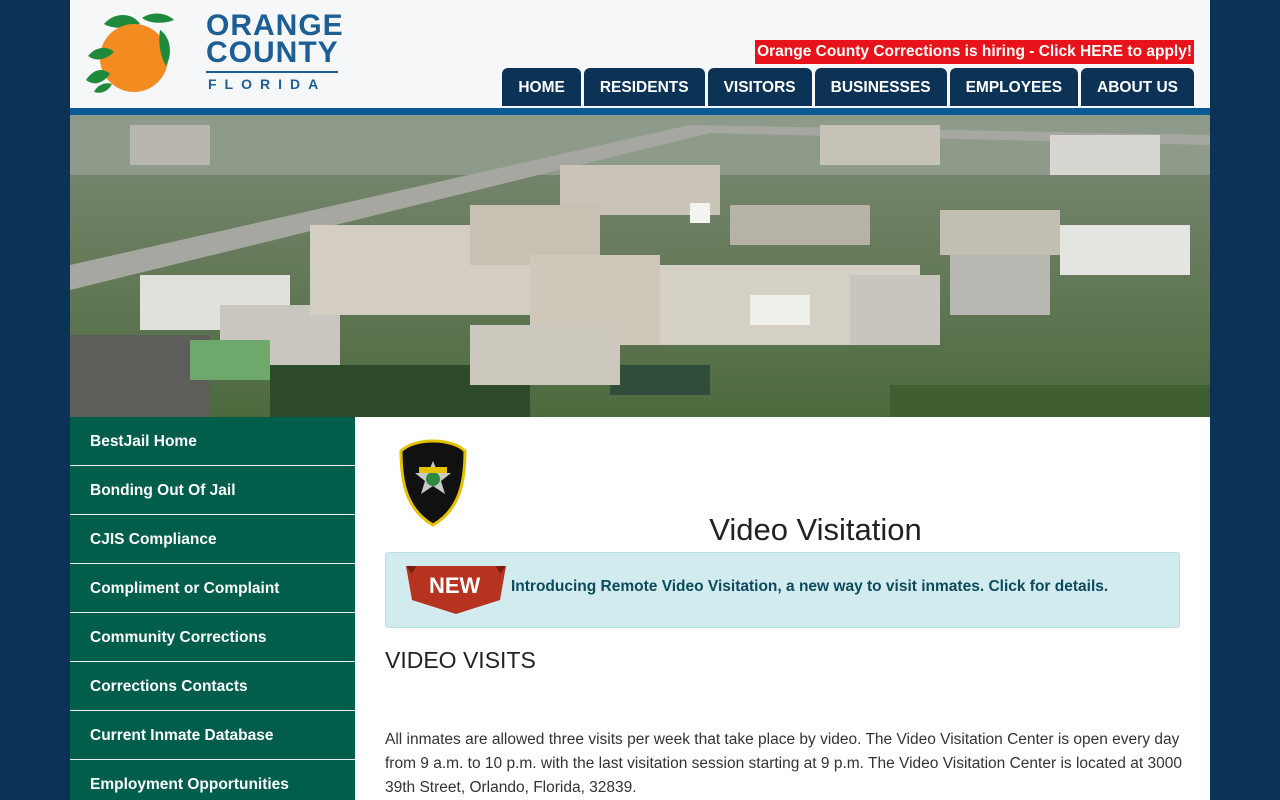  What do you see at coordinates (460, 660) in the screenshot?
I see `section-heading: VIDEO VISITS` at bounding box center [460, 660].